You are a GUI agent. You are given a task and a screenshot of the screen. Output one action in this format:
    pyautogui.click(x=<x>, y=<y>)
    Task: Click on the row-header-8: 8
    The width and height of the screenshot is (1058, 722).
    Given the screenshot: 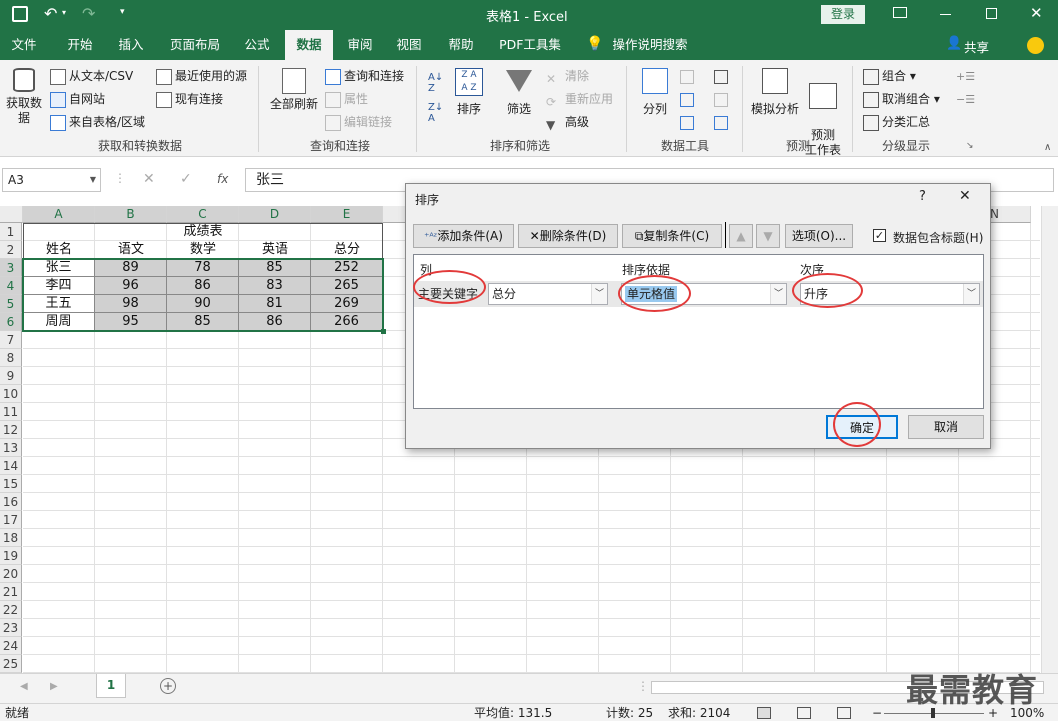 What is the action you would take?
    pyautogui.click(x=11, y=358)
    